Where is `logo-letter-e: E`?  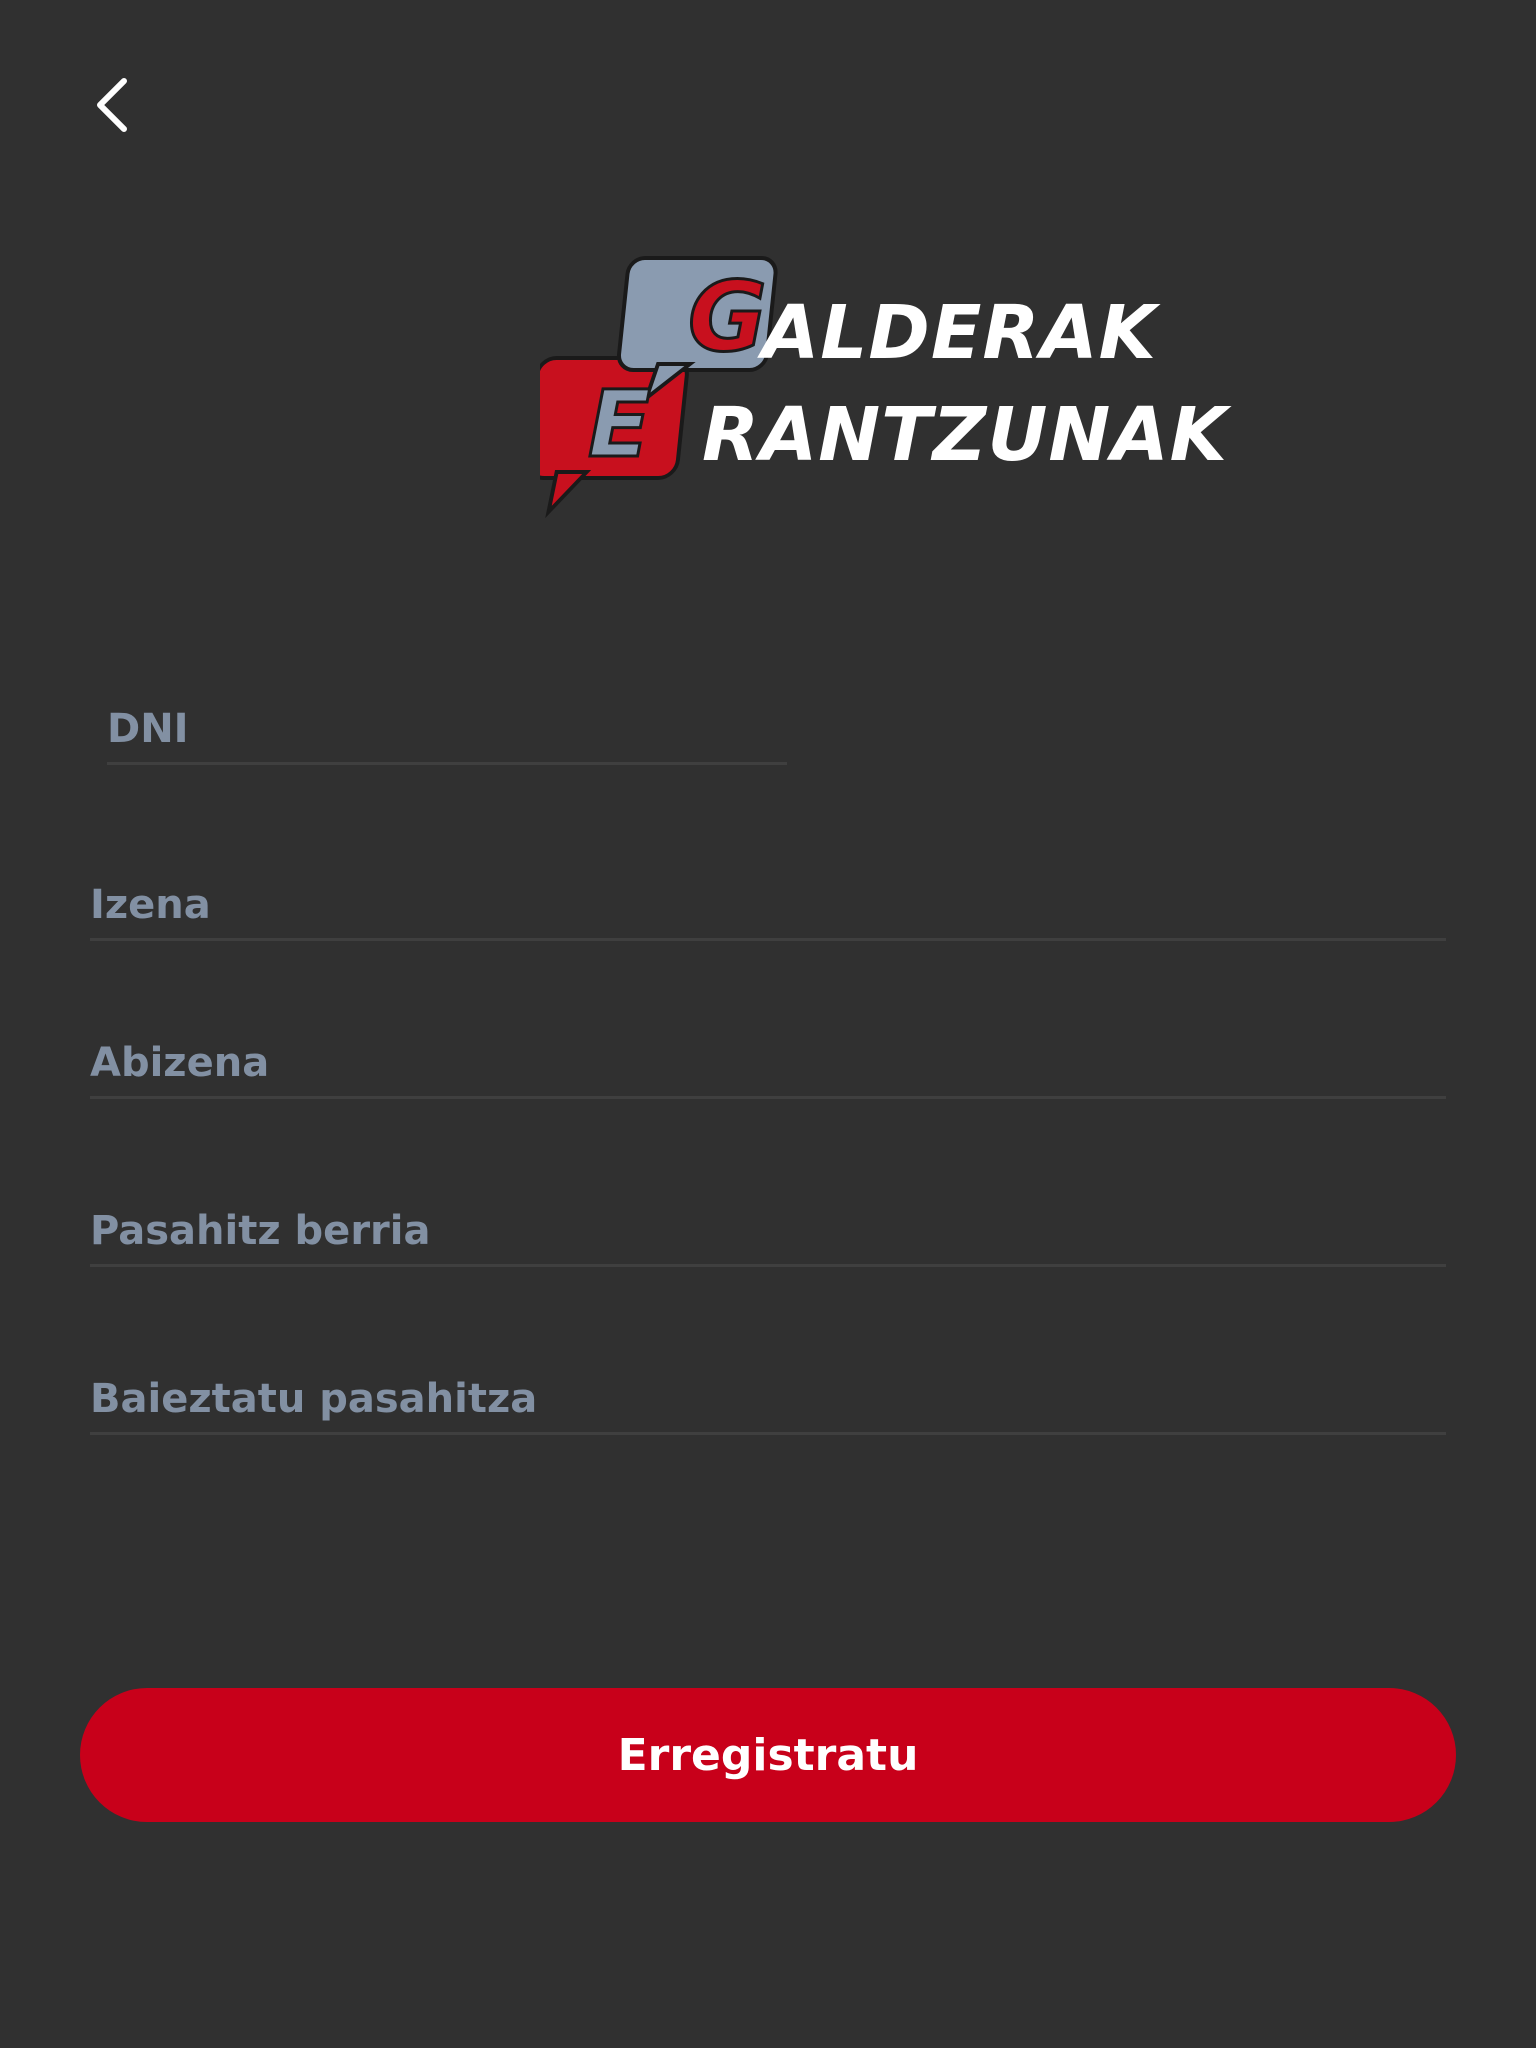
logo-letter-e: E is located at coordinates (619, 424).